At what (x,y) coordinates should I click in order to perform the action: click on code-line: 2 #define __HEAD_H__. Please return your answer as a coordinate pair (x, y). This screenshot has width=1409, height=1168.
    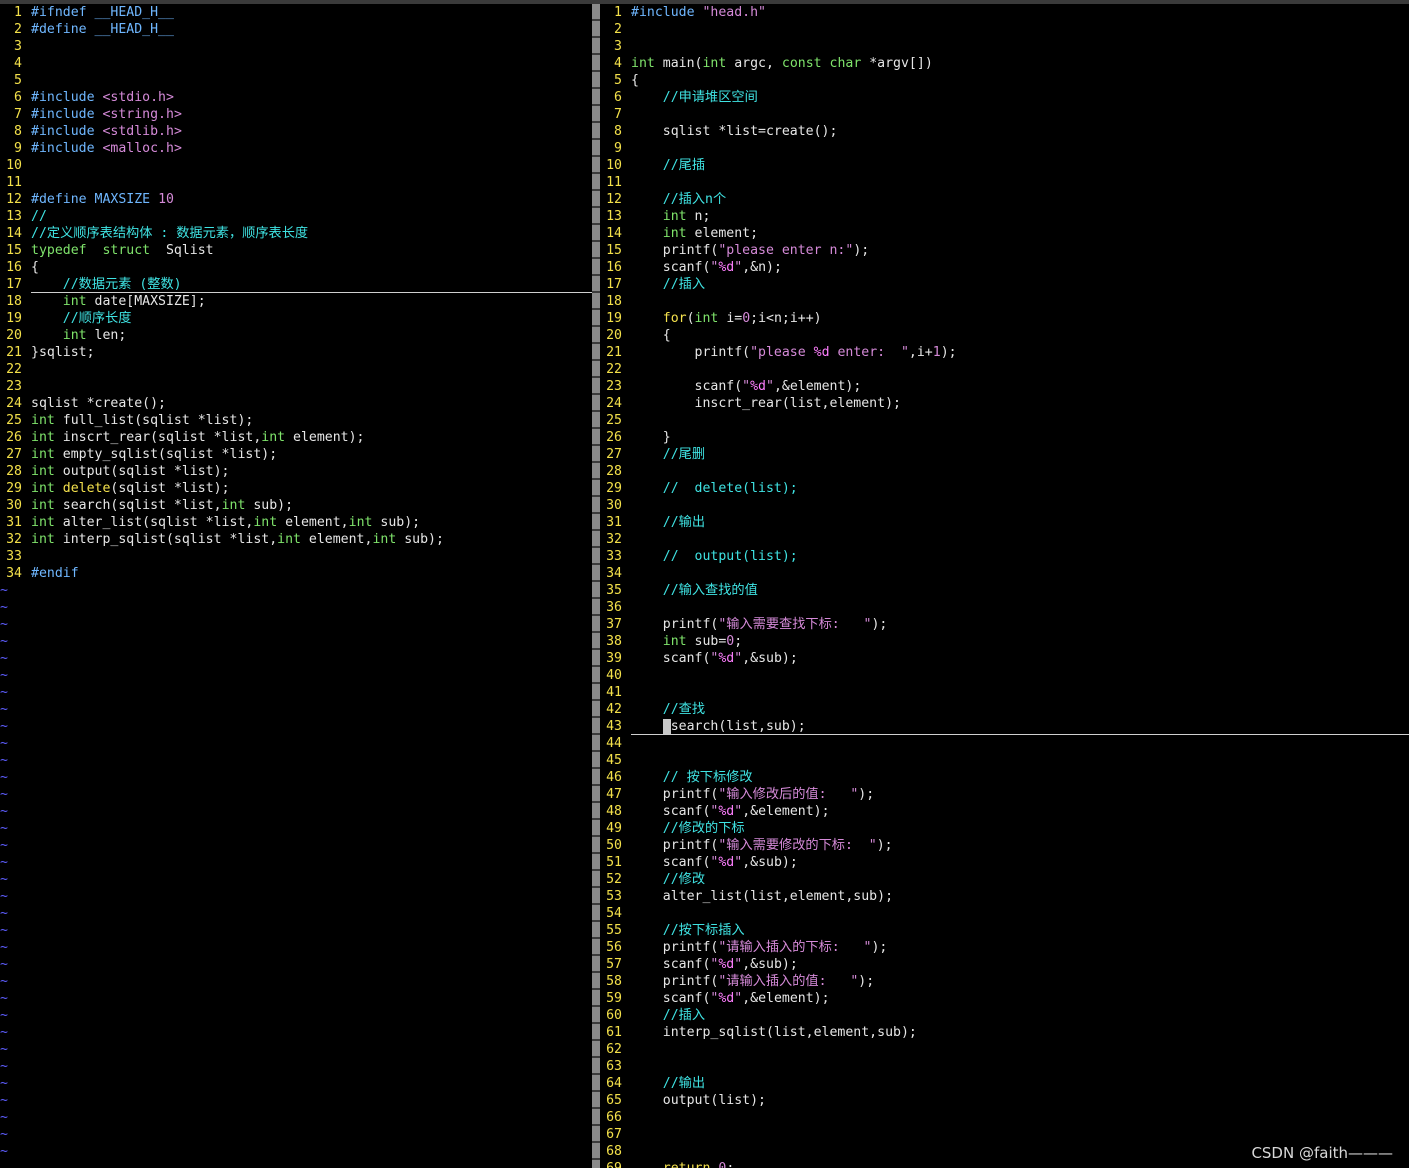
    Looking at the image, I should click on (296, 29).